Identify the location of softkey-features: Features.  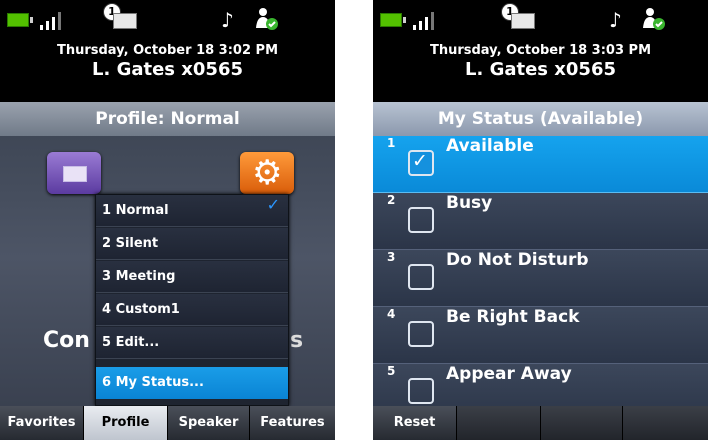
(292, 423).